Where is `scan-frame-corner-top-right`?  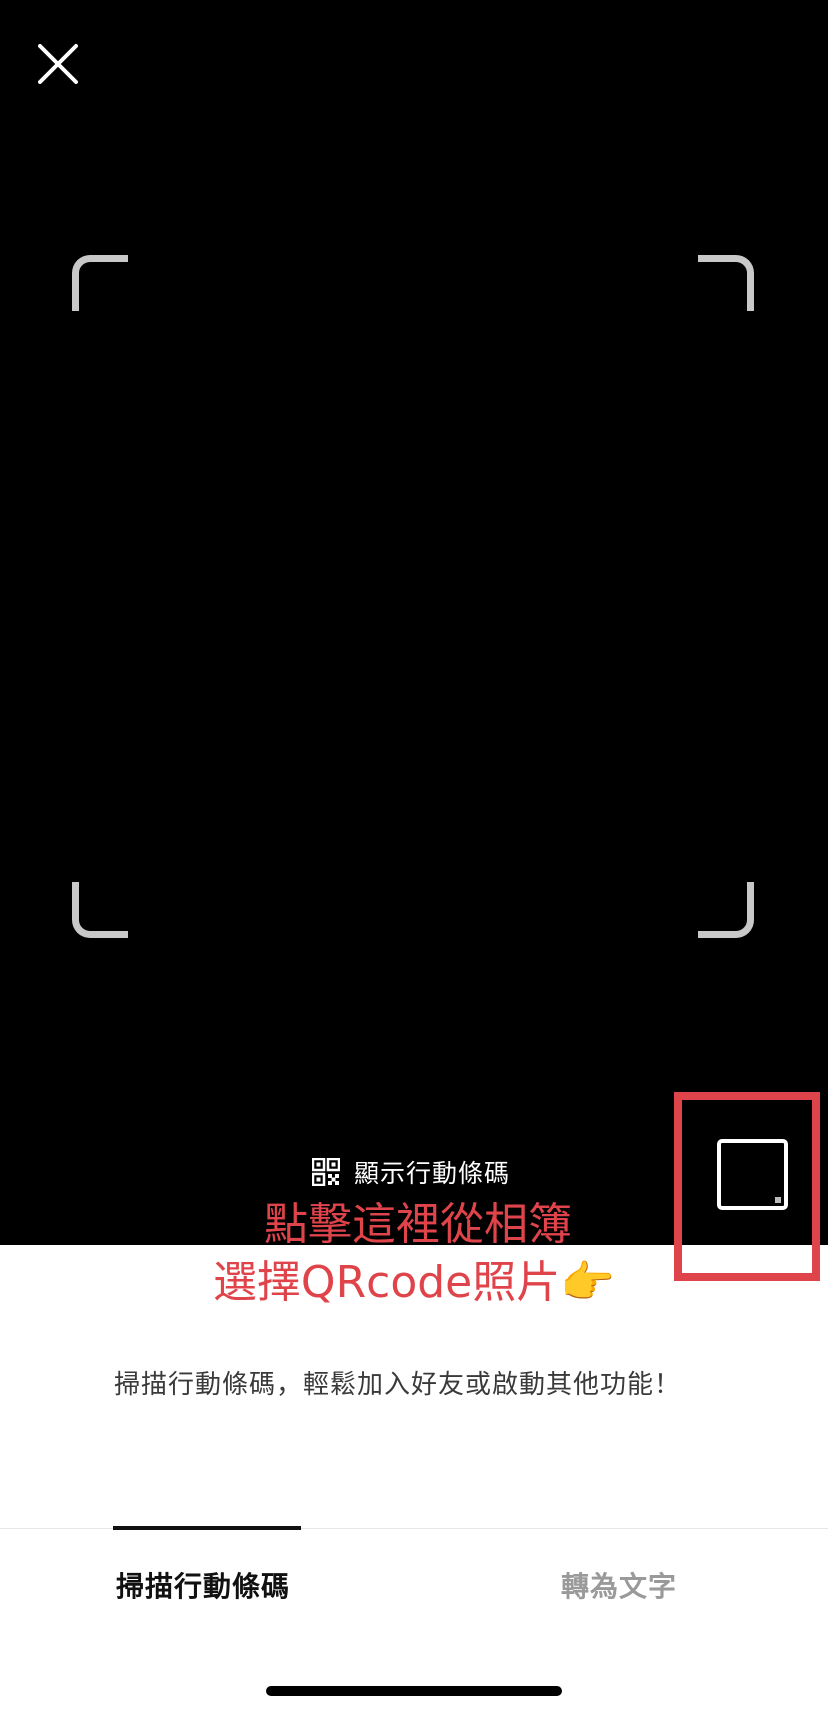
scan-frame-corner-top-right is located at coordinates (726, 283).